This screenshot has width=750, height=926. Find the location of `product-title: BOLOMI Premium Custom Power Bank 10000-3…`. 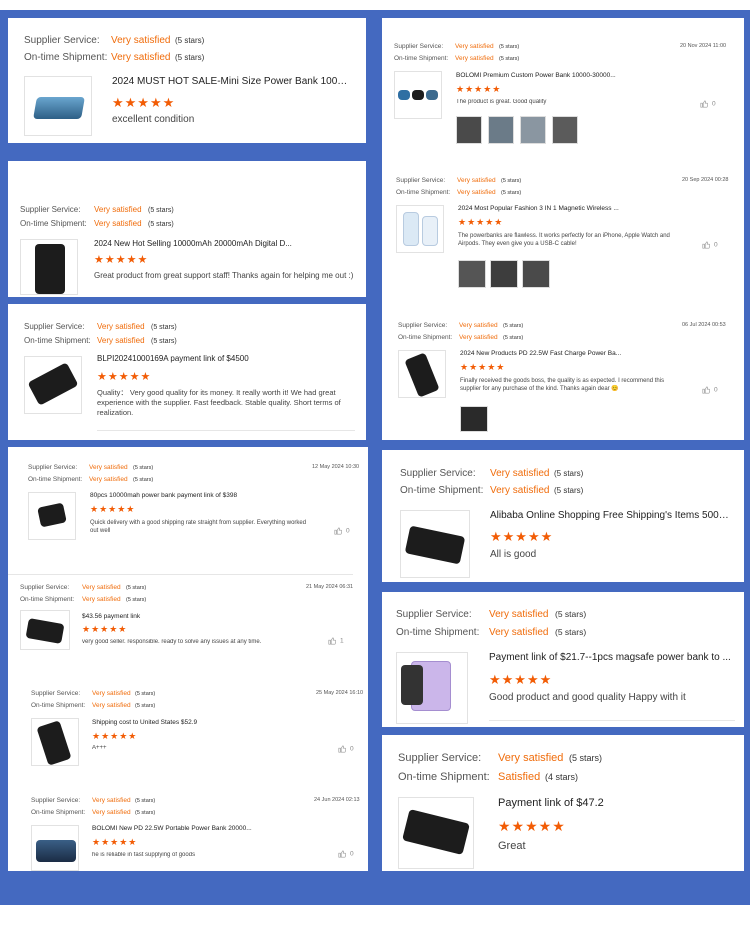

product-title: BOLOMI Premium Custom Power Bank 10000-3… is located at coordinates (556, 75).